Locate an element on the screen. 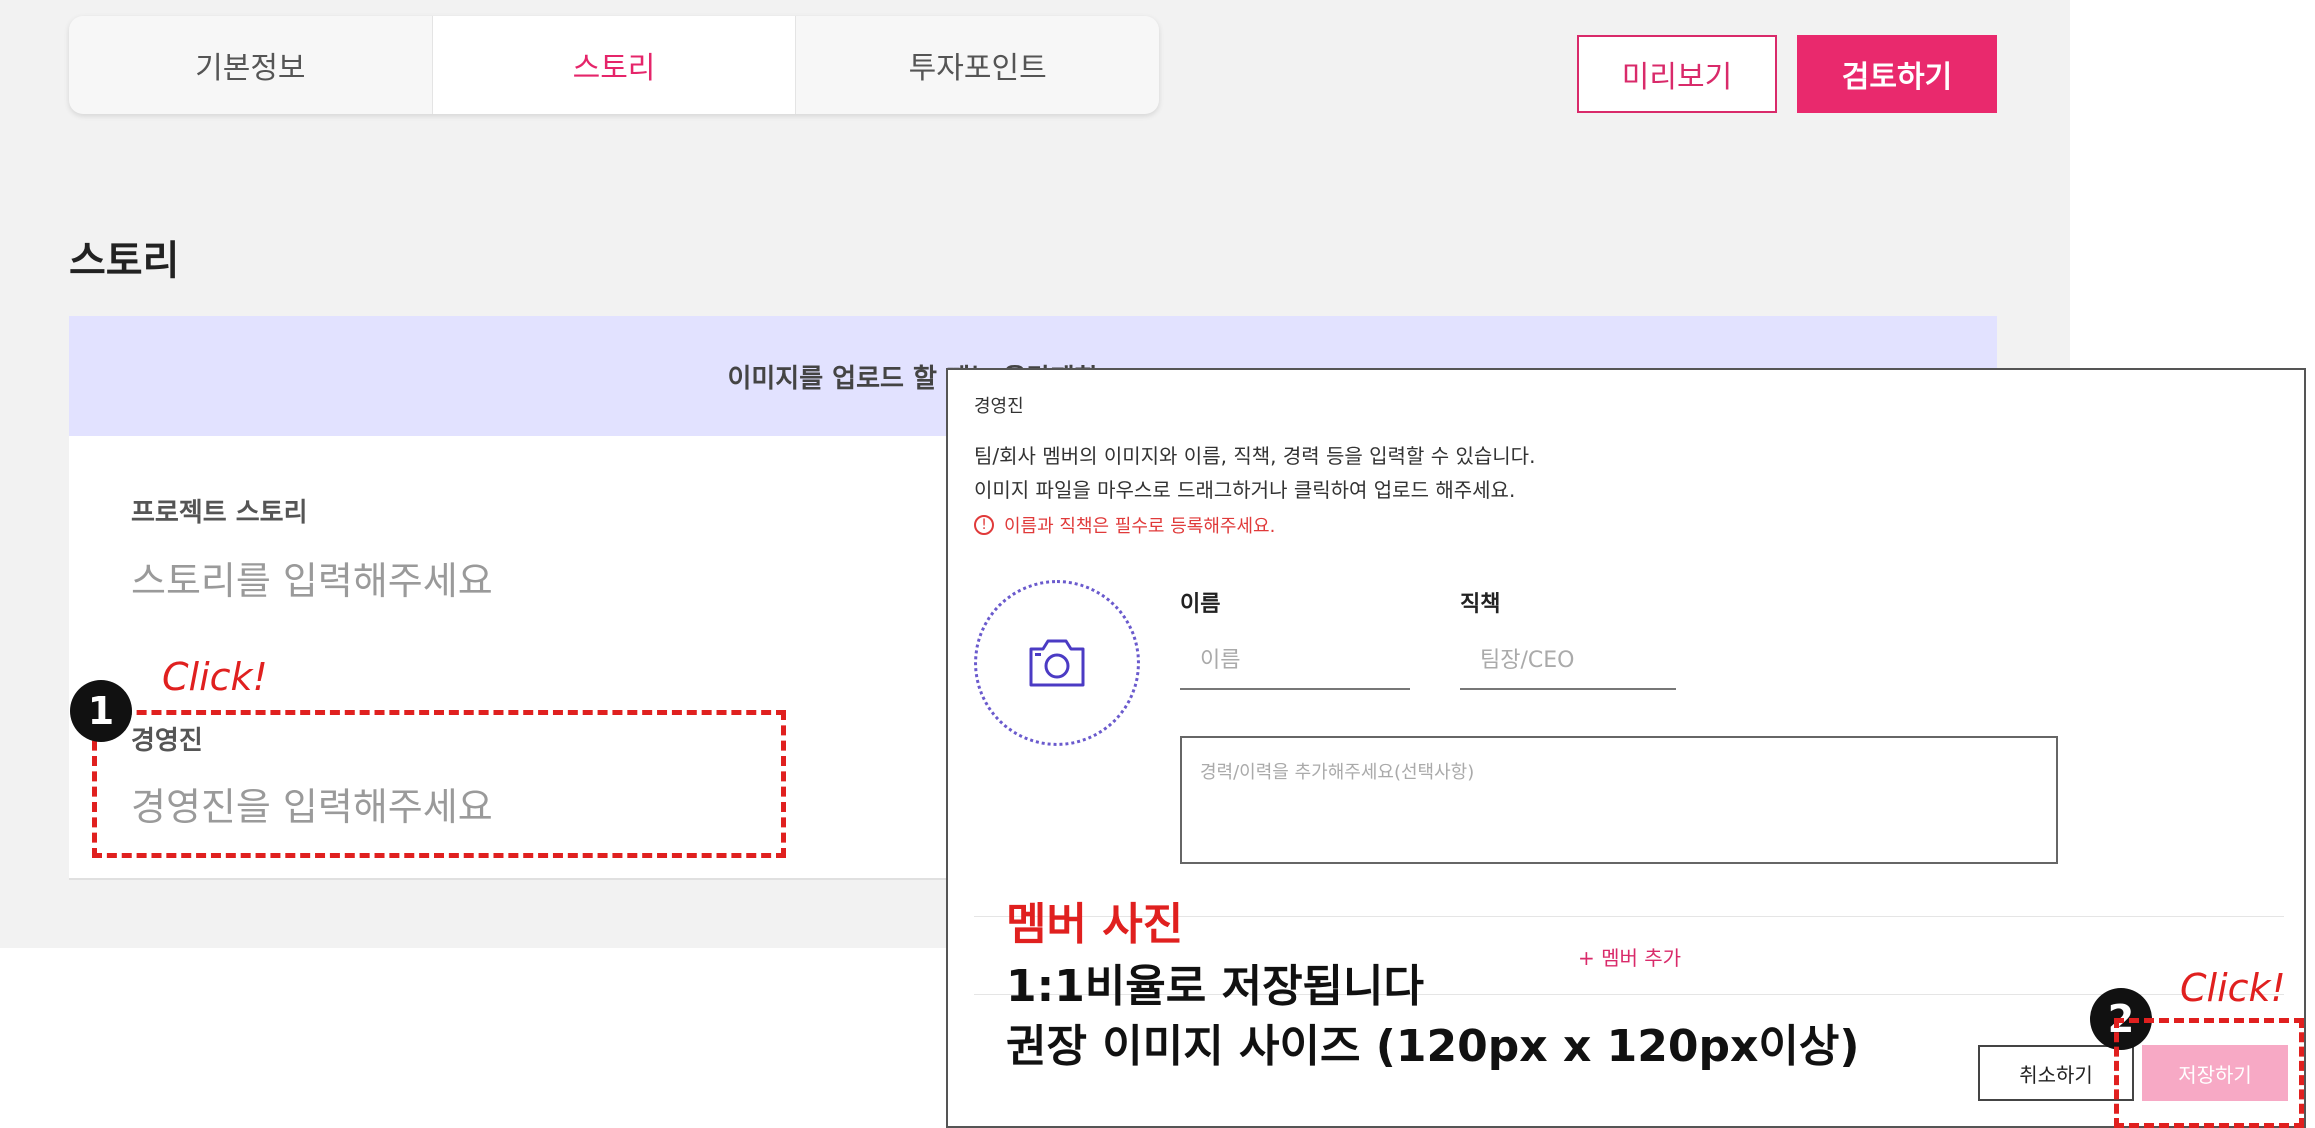  position-input: 팀장/CEO is located at coordinates (1568, 666).